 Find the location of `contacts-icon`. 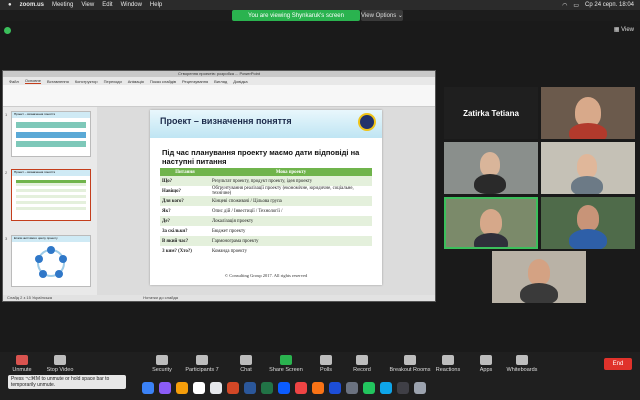

contacts-icon is located at coordinates (216, 388).